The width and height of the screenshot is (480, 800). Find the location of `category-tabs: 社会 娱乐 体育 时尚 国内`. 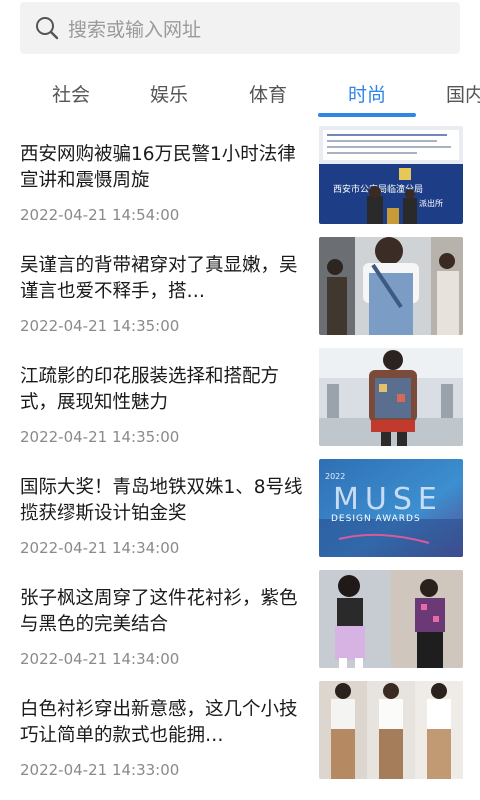

category-tabs: 社会 娱乐 体育 时尚 国内 is located at coordinates (240, 93).